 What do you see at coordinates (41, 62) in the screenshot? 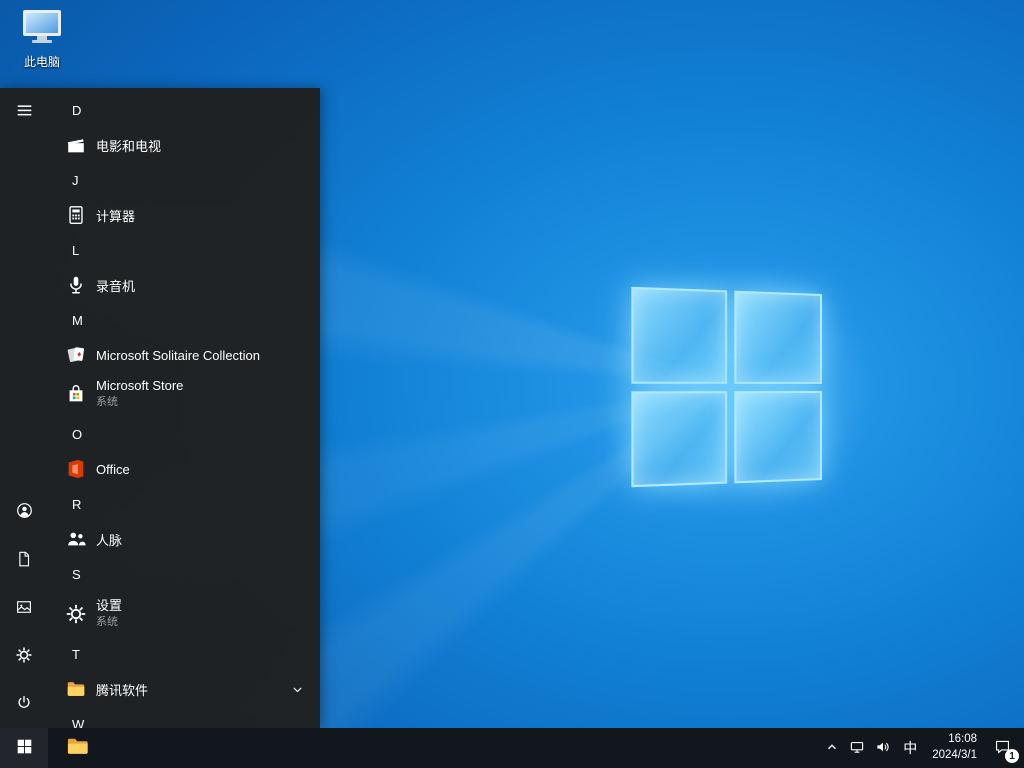
I see `desktop-icon-label: 此电脑` at bounding box center [41, 62].